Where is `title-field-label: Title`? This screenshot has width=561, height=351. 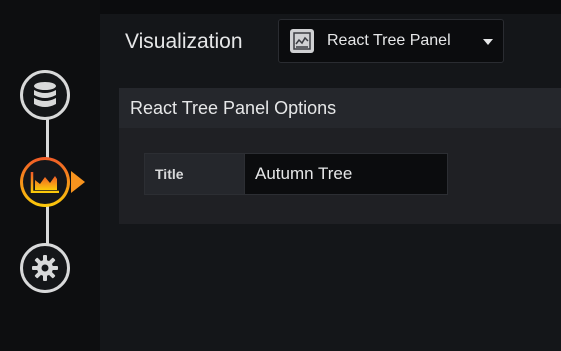 title-field-label: Title is located at coordinates (194, 174).